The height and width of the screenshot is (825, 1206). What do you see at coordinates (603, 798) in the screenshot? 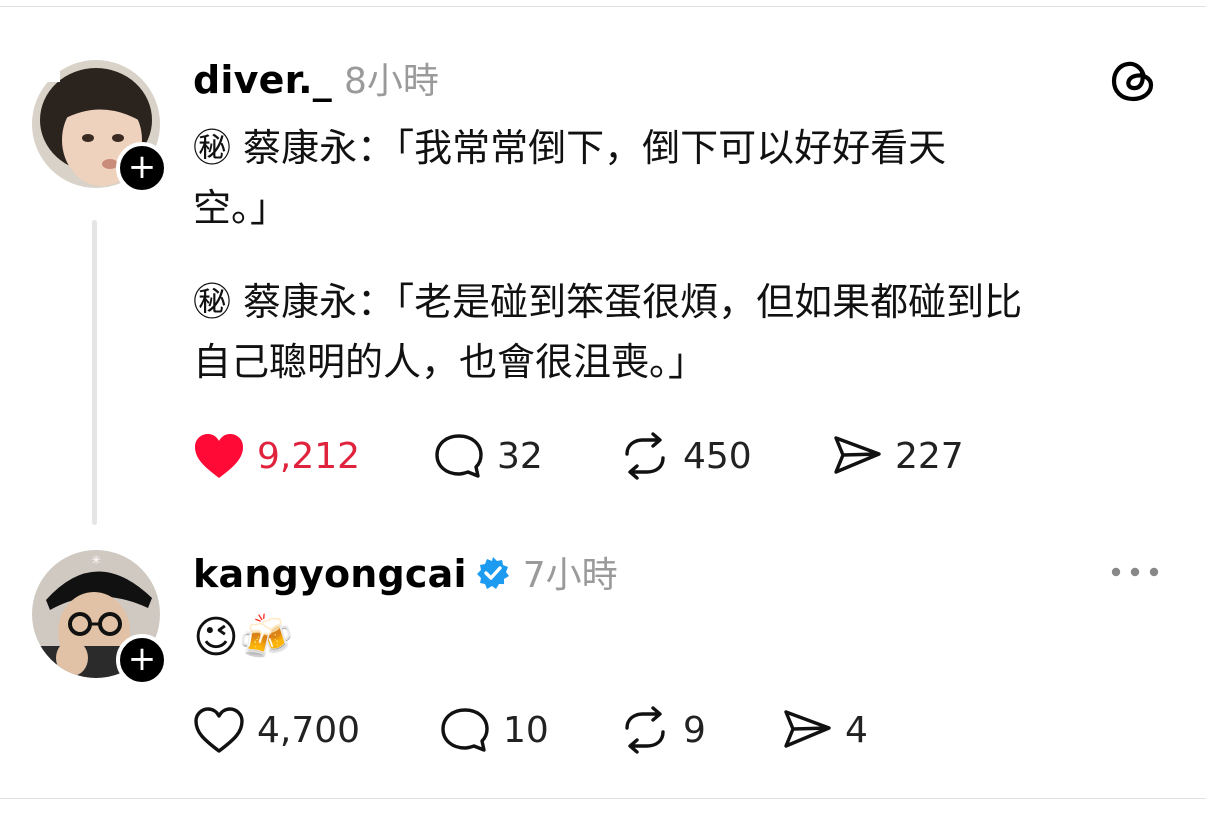
I see `bottom-divider` at bounding box center [603, 798].